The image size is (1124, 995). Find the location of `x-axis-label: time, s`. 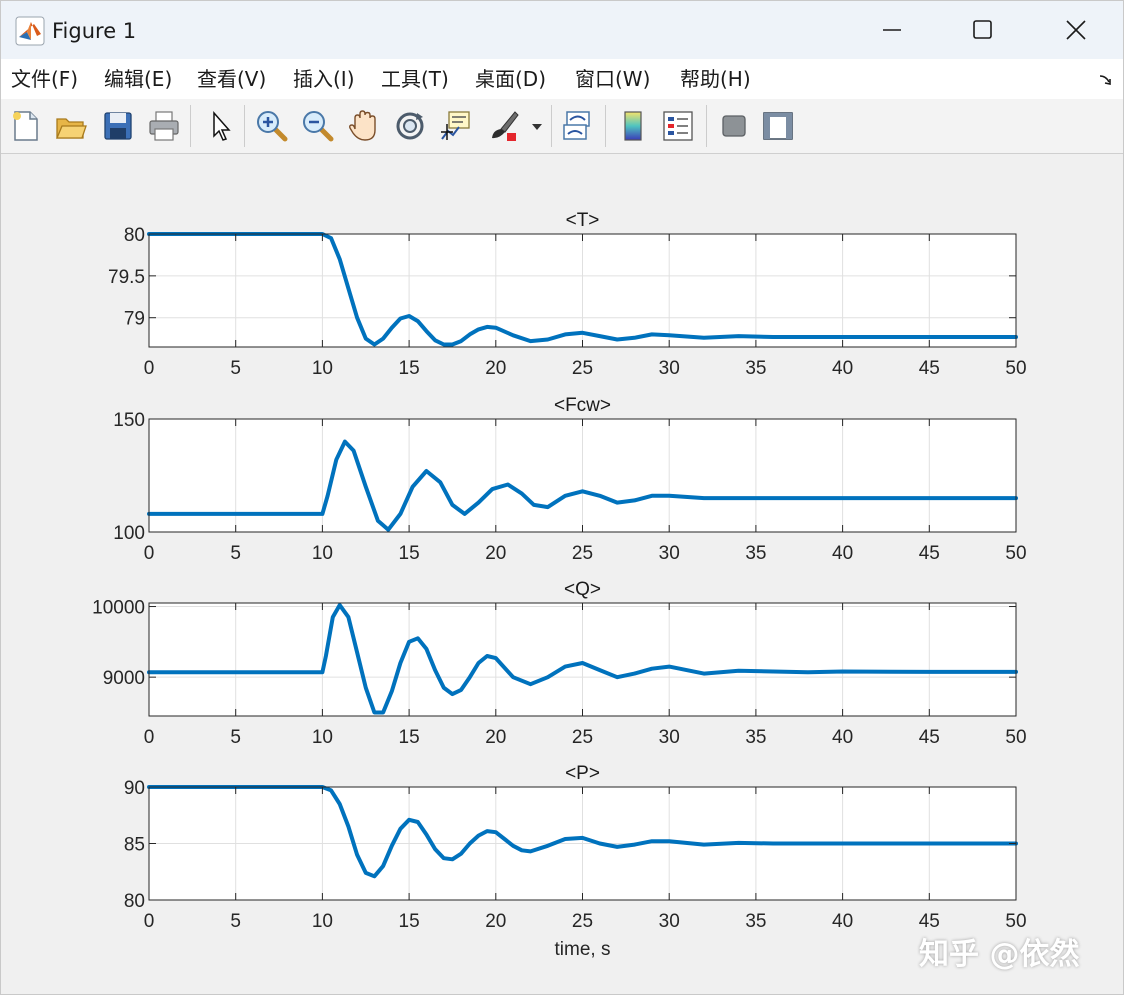

x-axis-label: time, s is located at coordinates (583, 949).